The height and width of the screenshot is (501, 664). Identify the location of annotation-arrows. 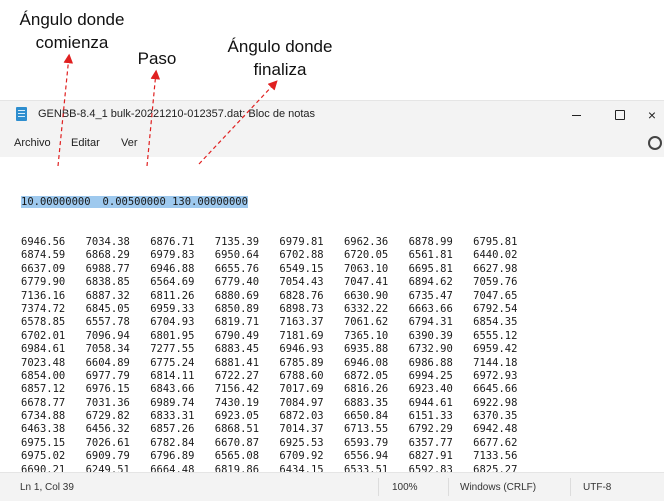
(167, 110).